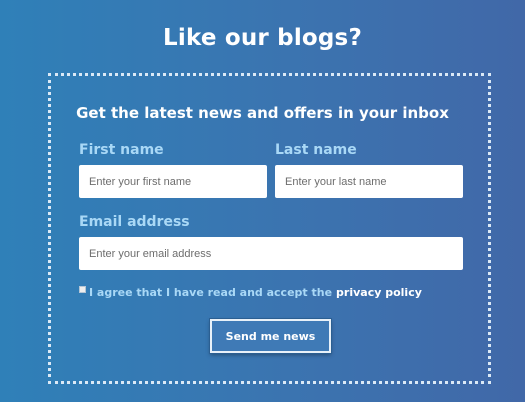 Image resolution: width=525 pixels, height=402 pixels. I want to click on page-title: Like our blogs?, so click(262, 38).